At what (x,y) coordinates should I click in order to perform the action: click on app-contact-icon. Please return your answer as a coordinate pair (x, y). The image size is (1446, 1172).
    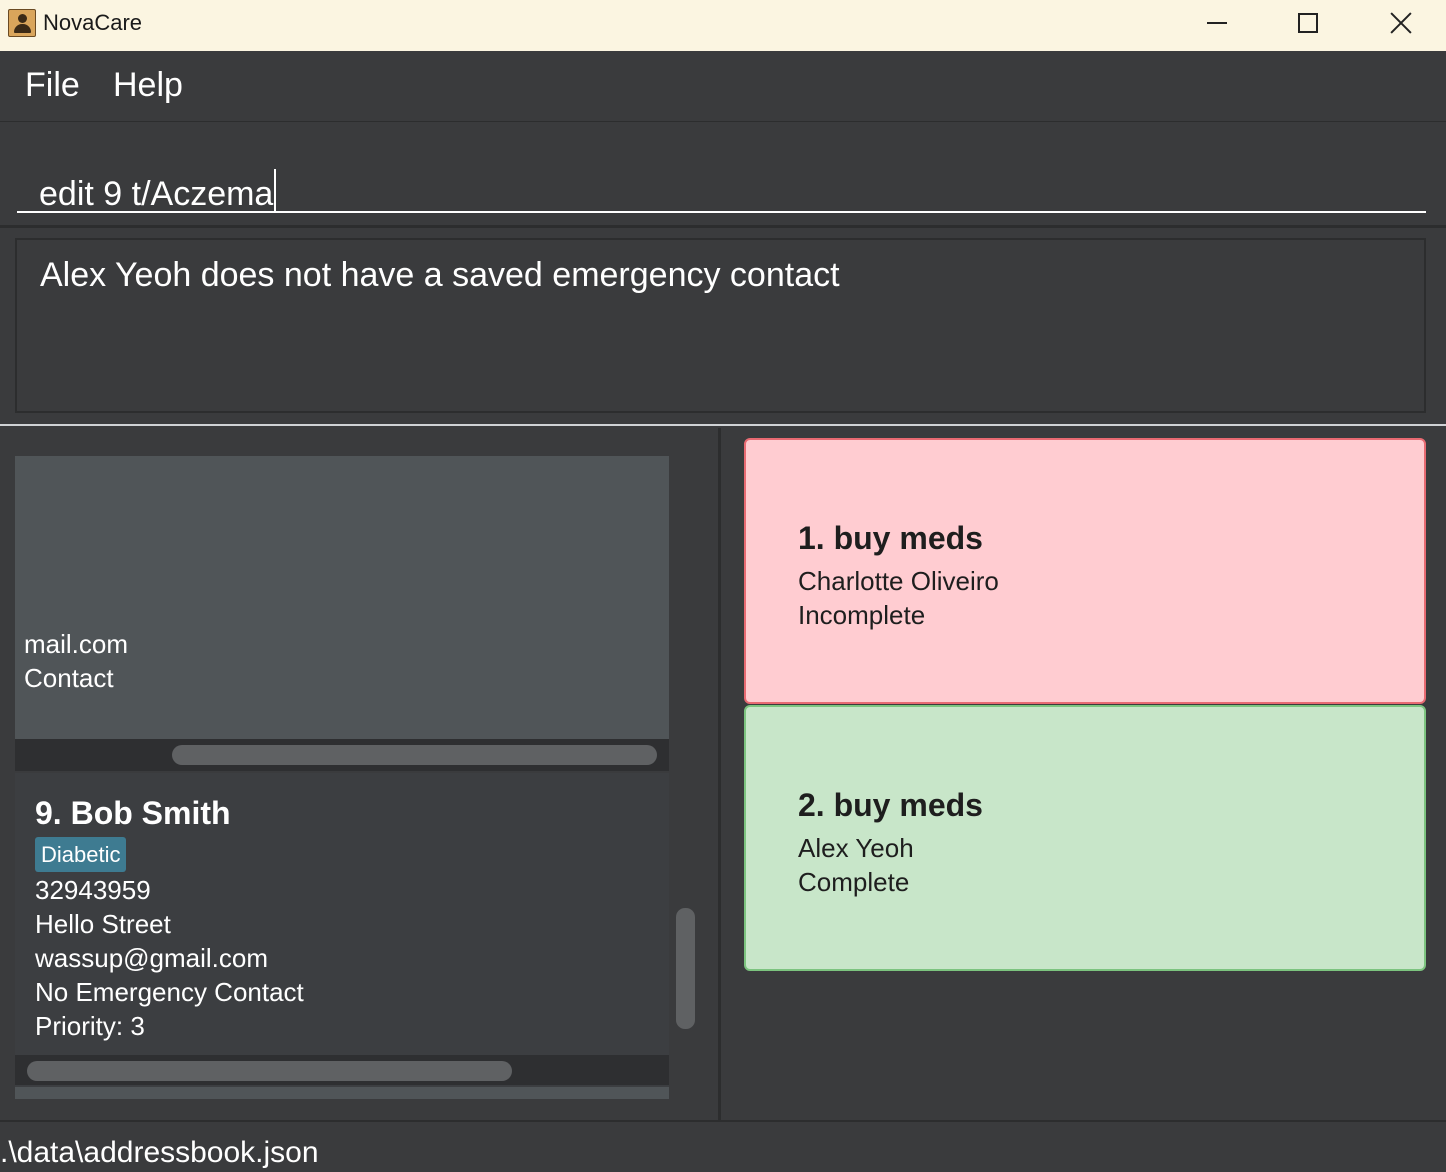
    Looking at the image, I should click on (22, 23).